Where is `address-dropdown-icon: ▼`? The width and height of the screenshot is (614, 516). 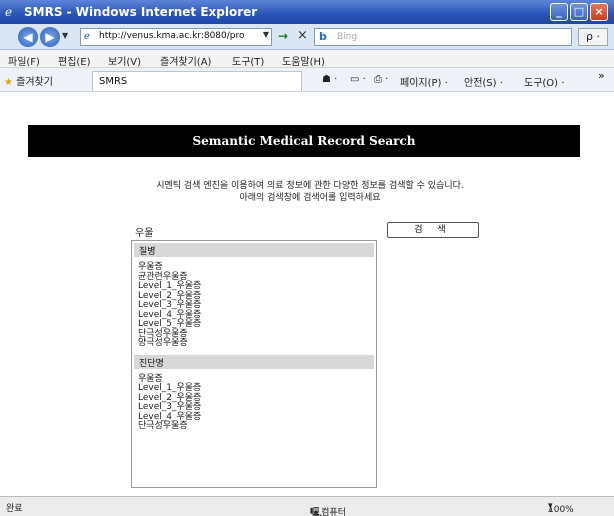
address-dropdown-icon: ▼ is located at coordinates (266, 34).